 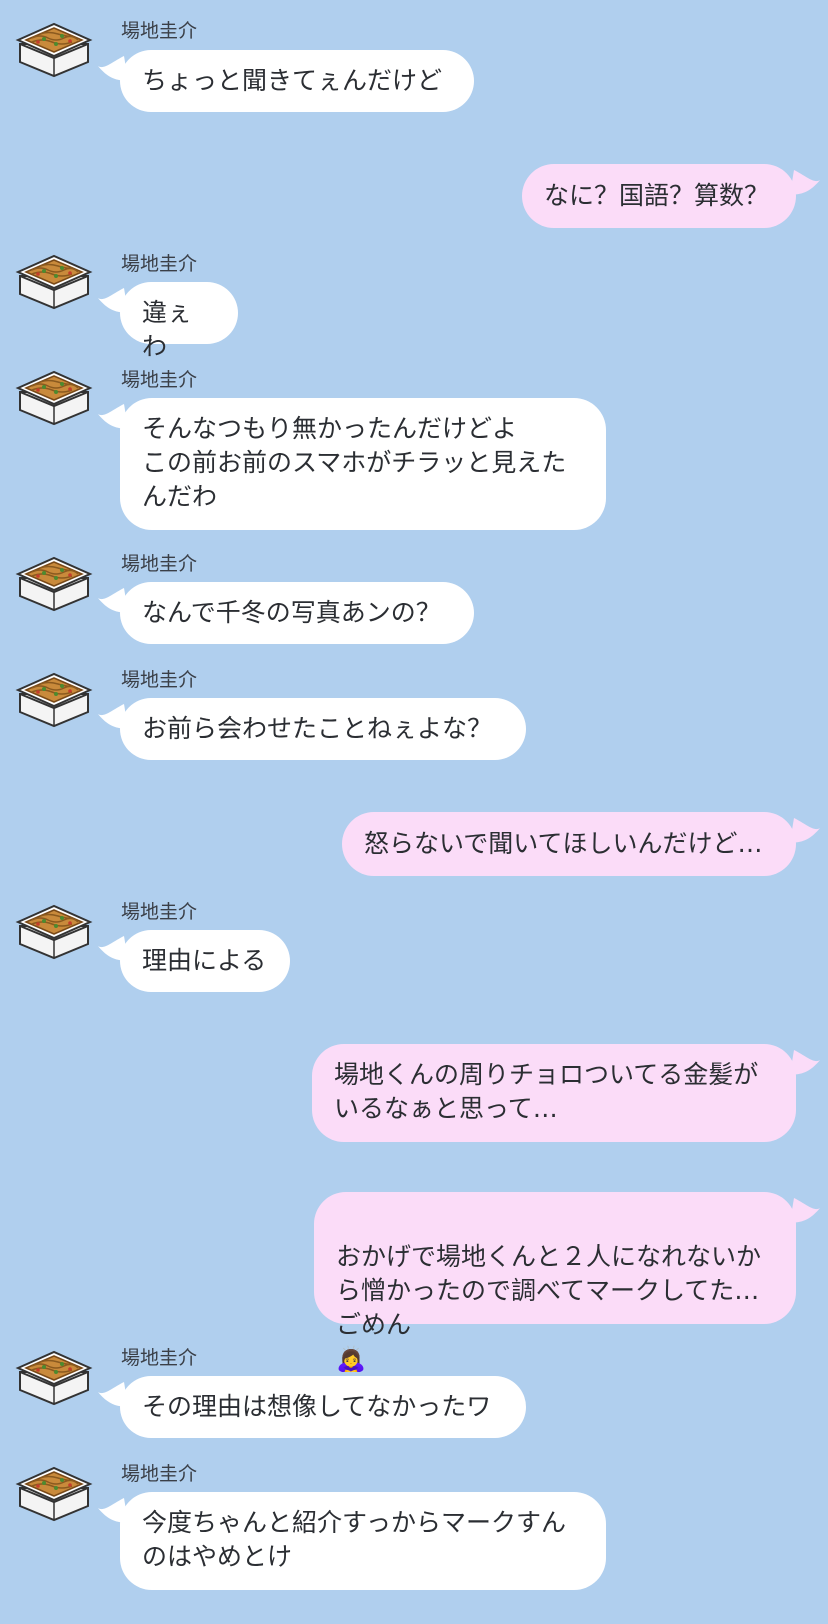 I want to click on message-bubble-incoming: 違ぇわ, so click(x=179, y=321).